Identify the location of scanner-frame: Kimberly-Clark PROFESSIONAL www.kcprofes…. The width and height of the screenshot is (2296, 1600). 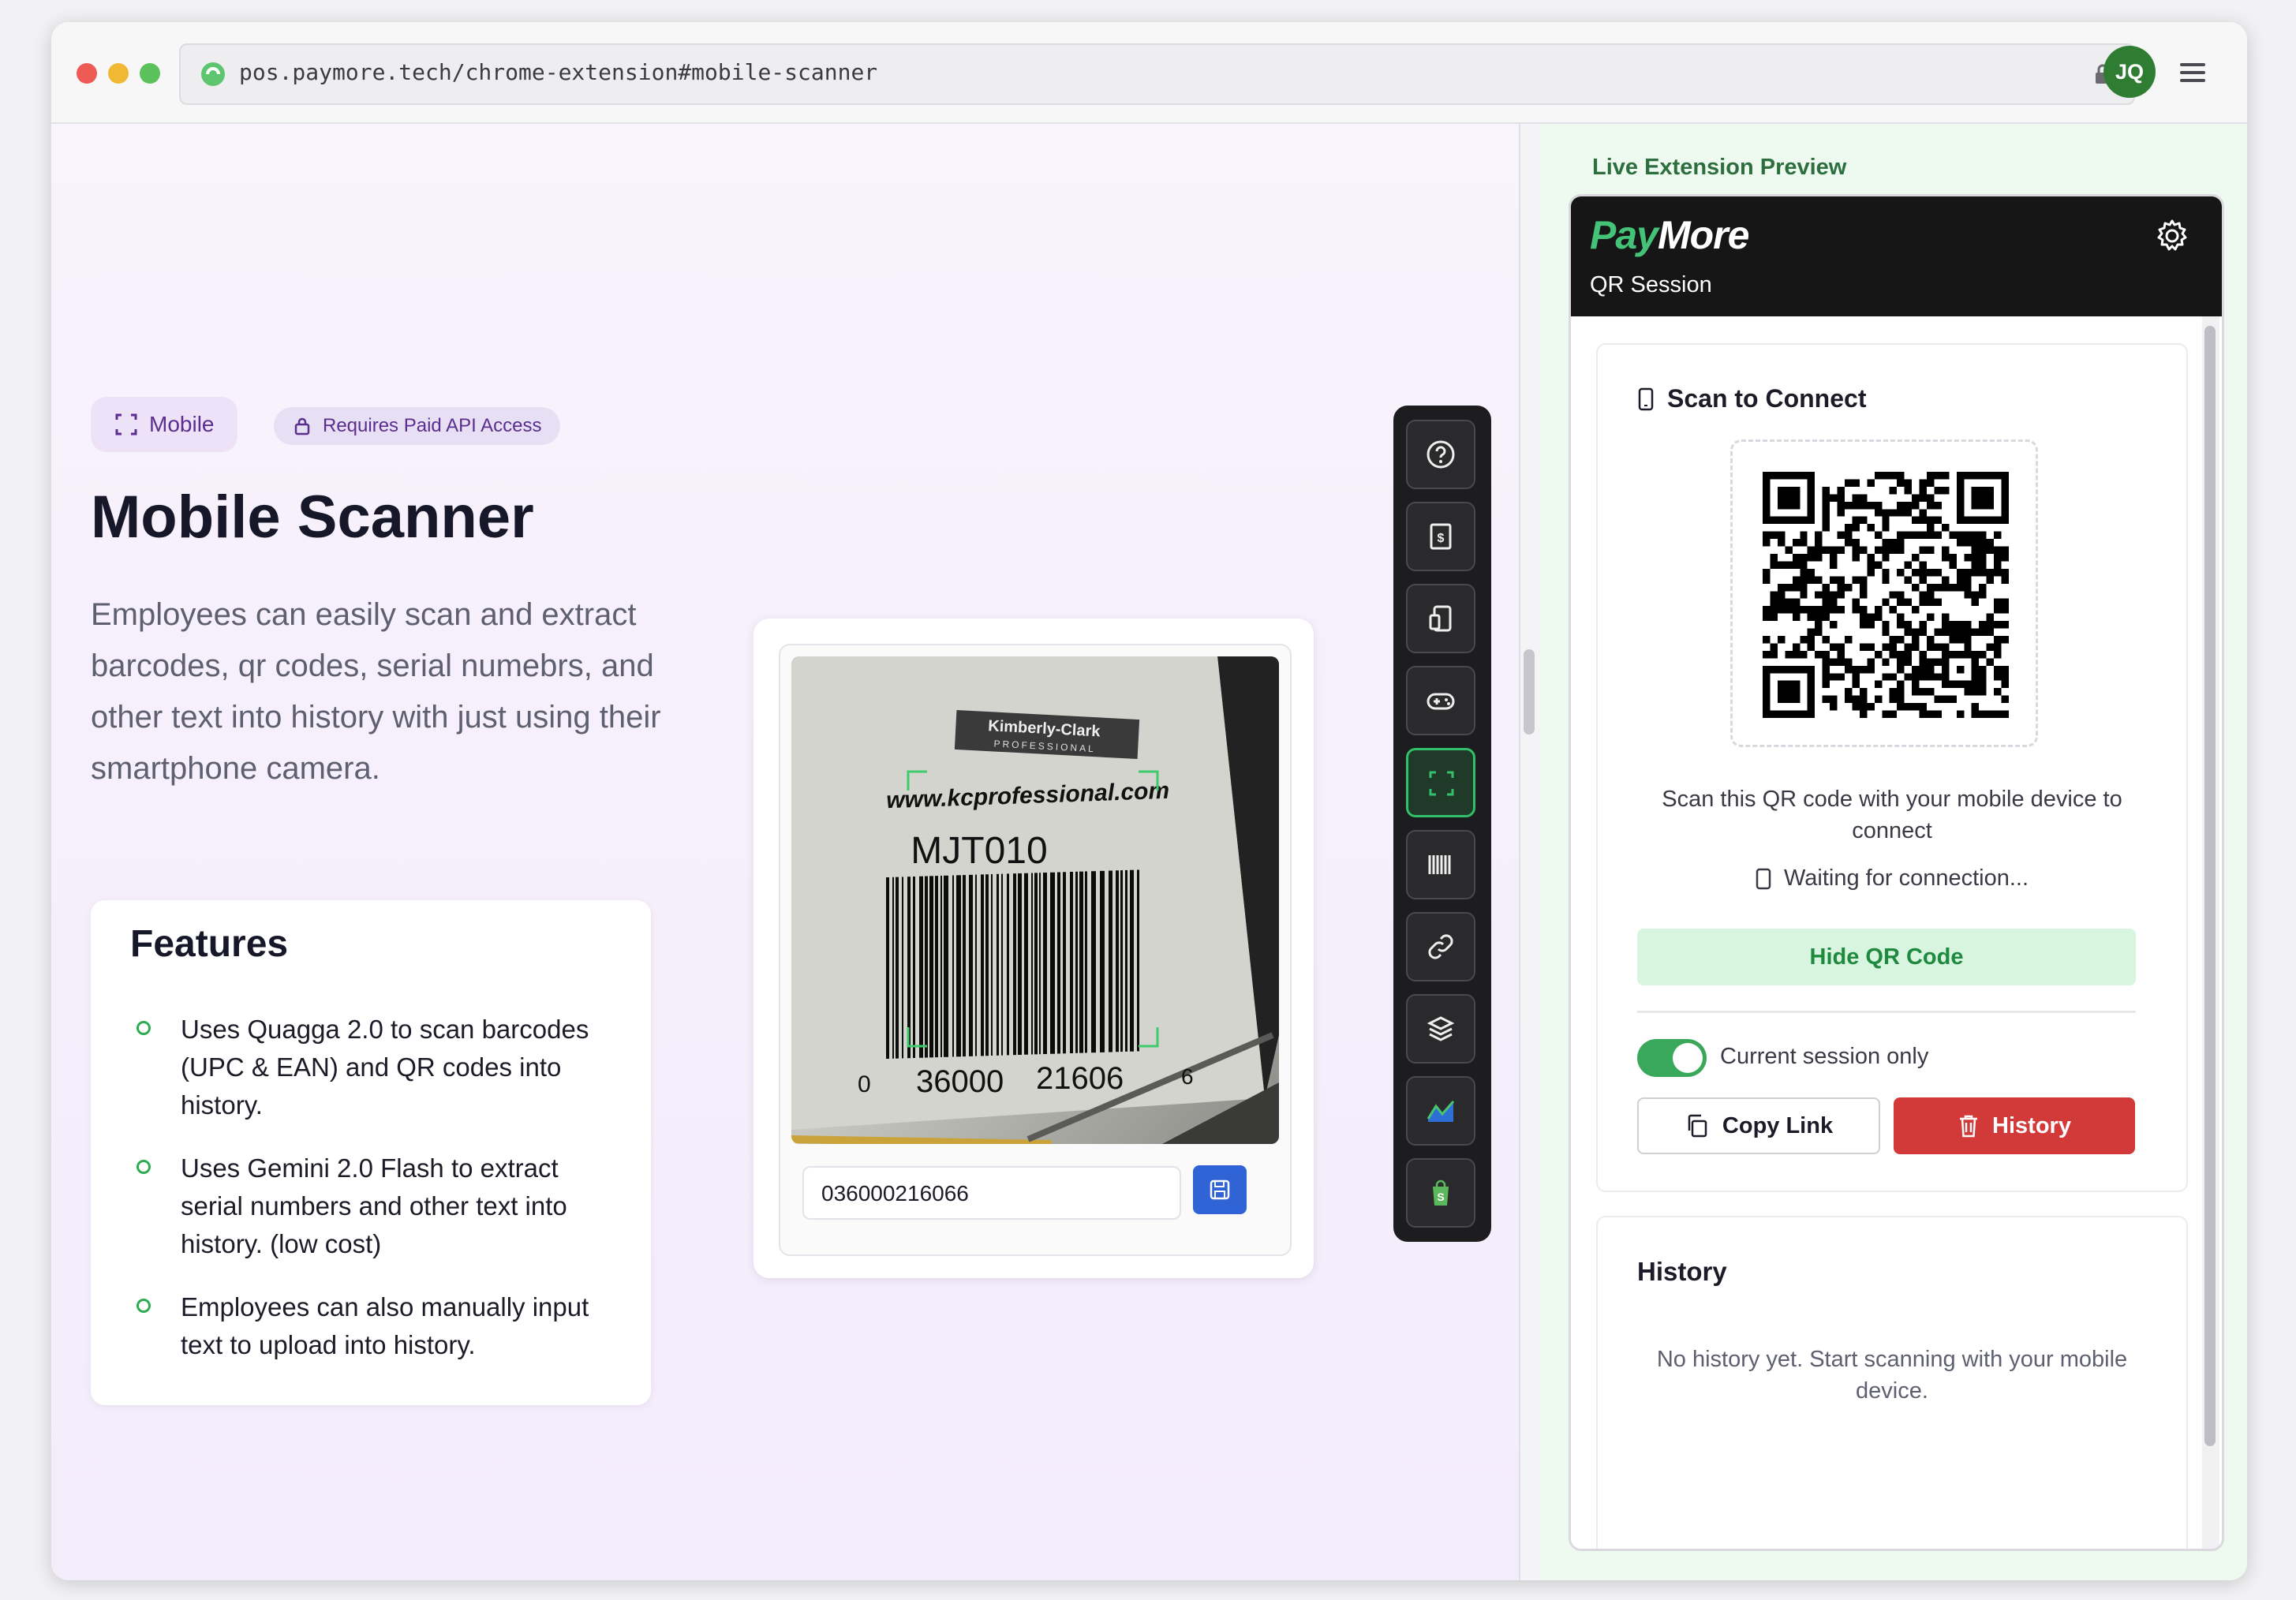
(1035, 950).